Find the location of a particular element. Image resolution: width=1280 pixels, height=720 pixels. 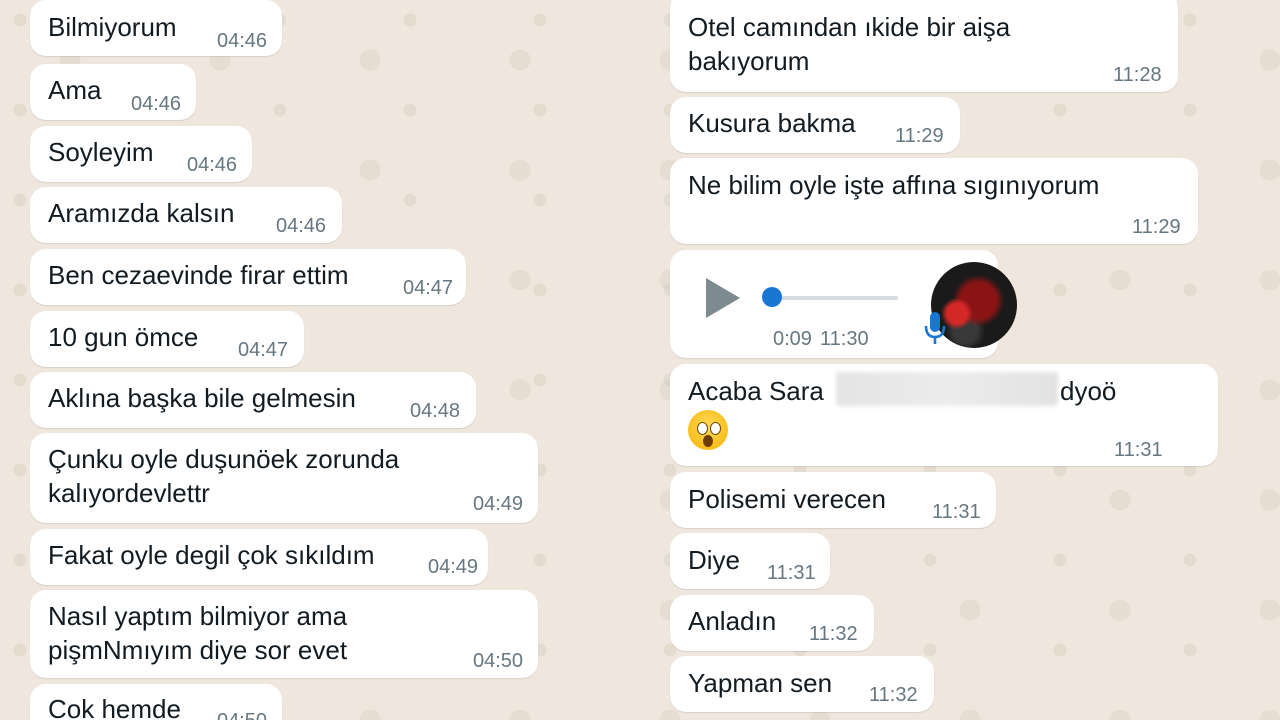

microphone-icon is located at coordinates (935, 328).